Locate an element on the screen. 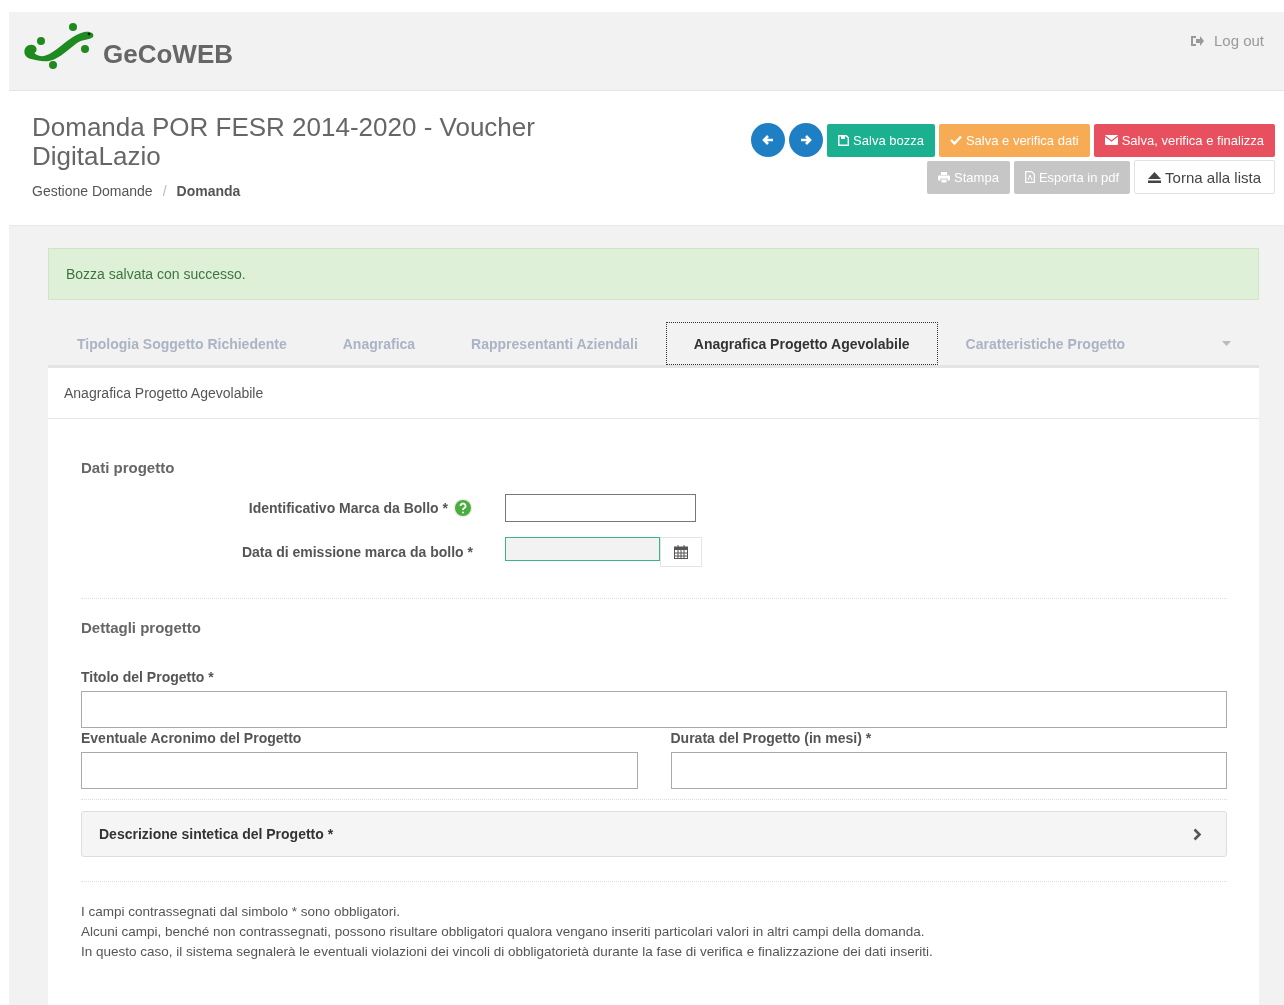 The image size is (1284, 1005). logout-link: Log out is located at coordinates (1226, 40).